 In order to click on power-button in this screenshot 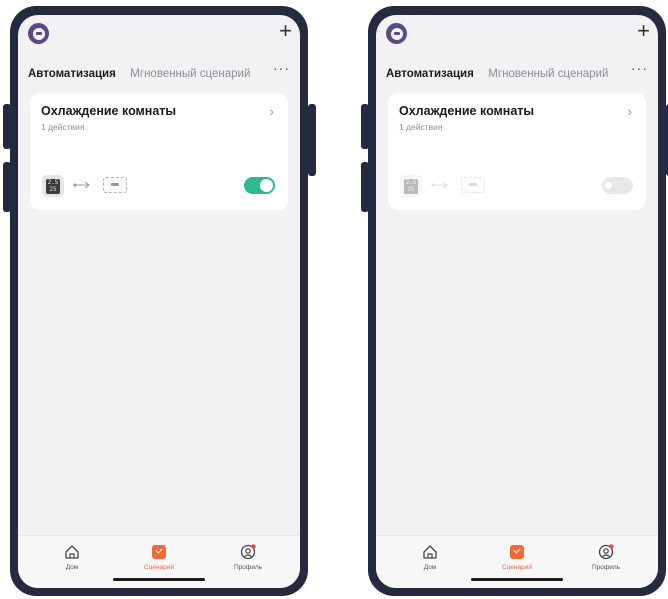, I will do `click(312, 140)`.